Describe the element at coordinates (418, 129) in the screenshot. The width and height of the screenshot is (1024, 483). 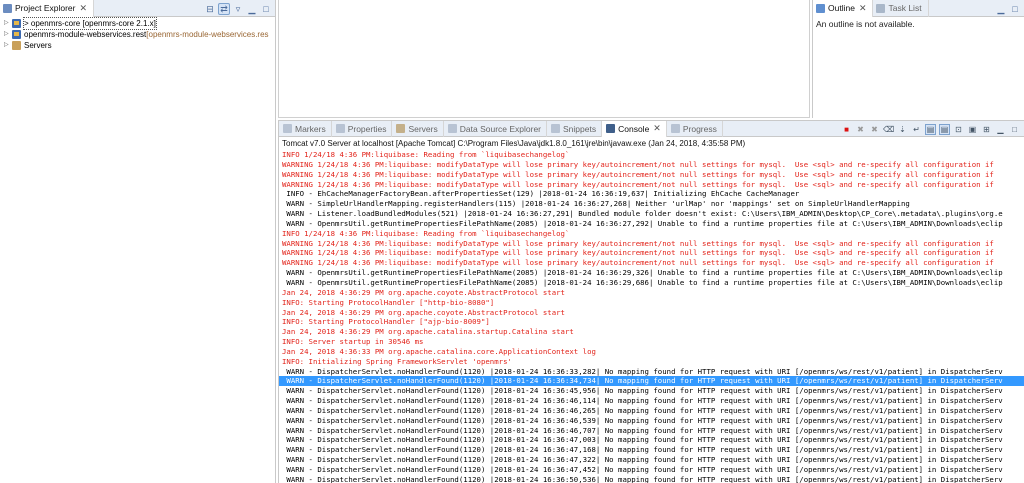
I see `tab-servers: Servers` at that location.